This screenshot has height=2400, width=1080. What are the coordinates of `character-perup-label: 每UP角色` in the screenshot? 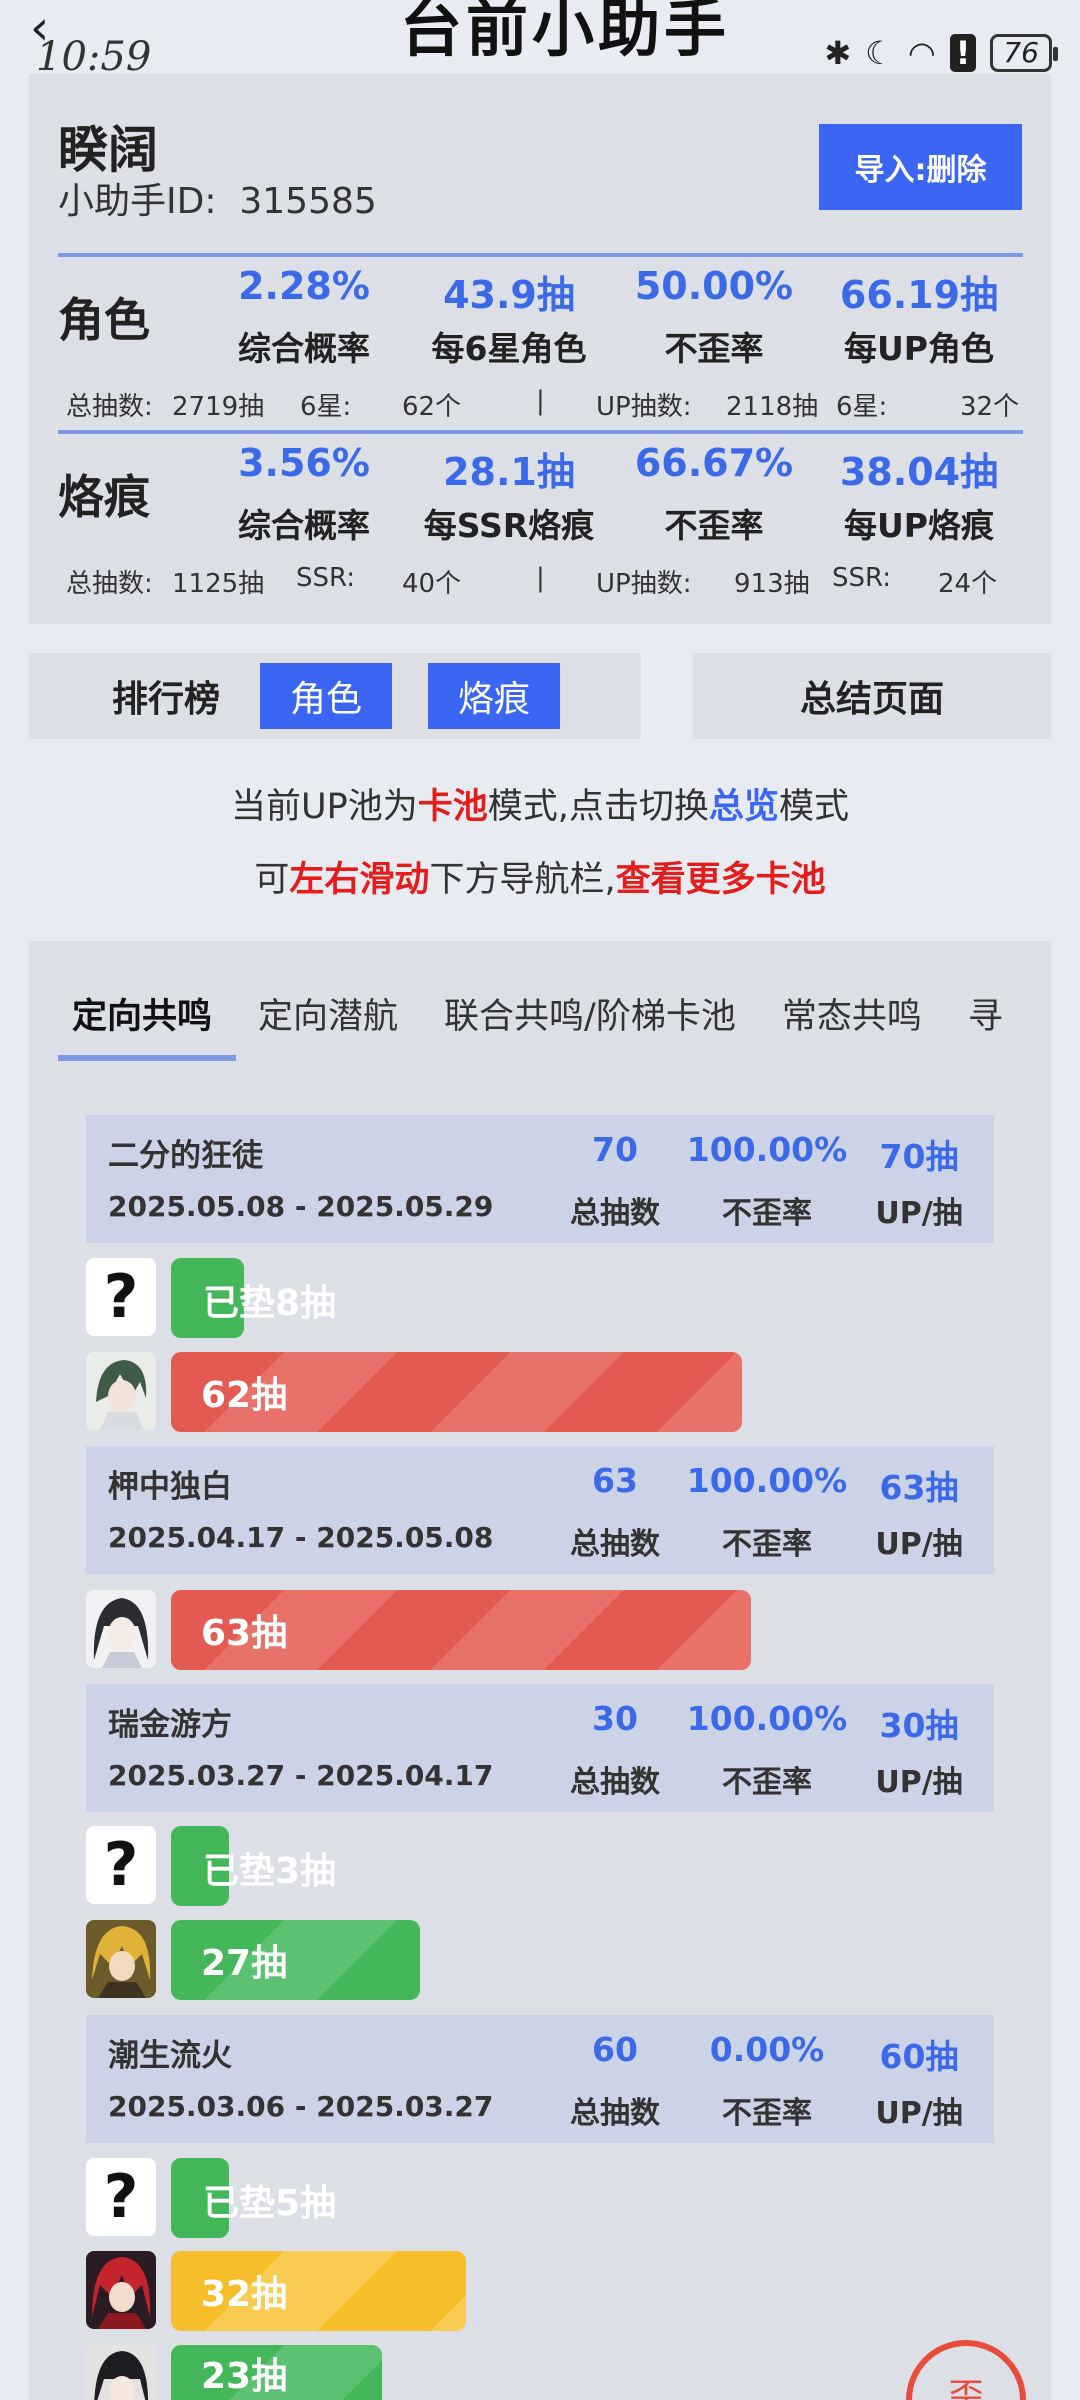 It's located at (919, 348).